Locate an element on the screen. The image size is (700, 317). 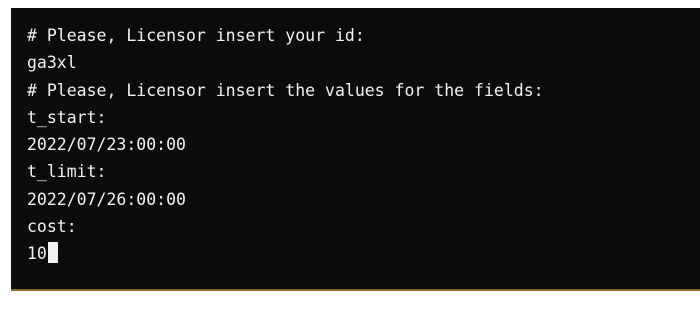
field-label-cost: cost: is located at coordinates (52, 227).